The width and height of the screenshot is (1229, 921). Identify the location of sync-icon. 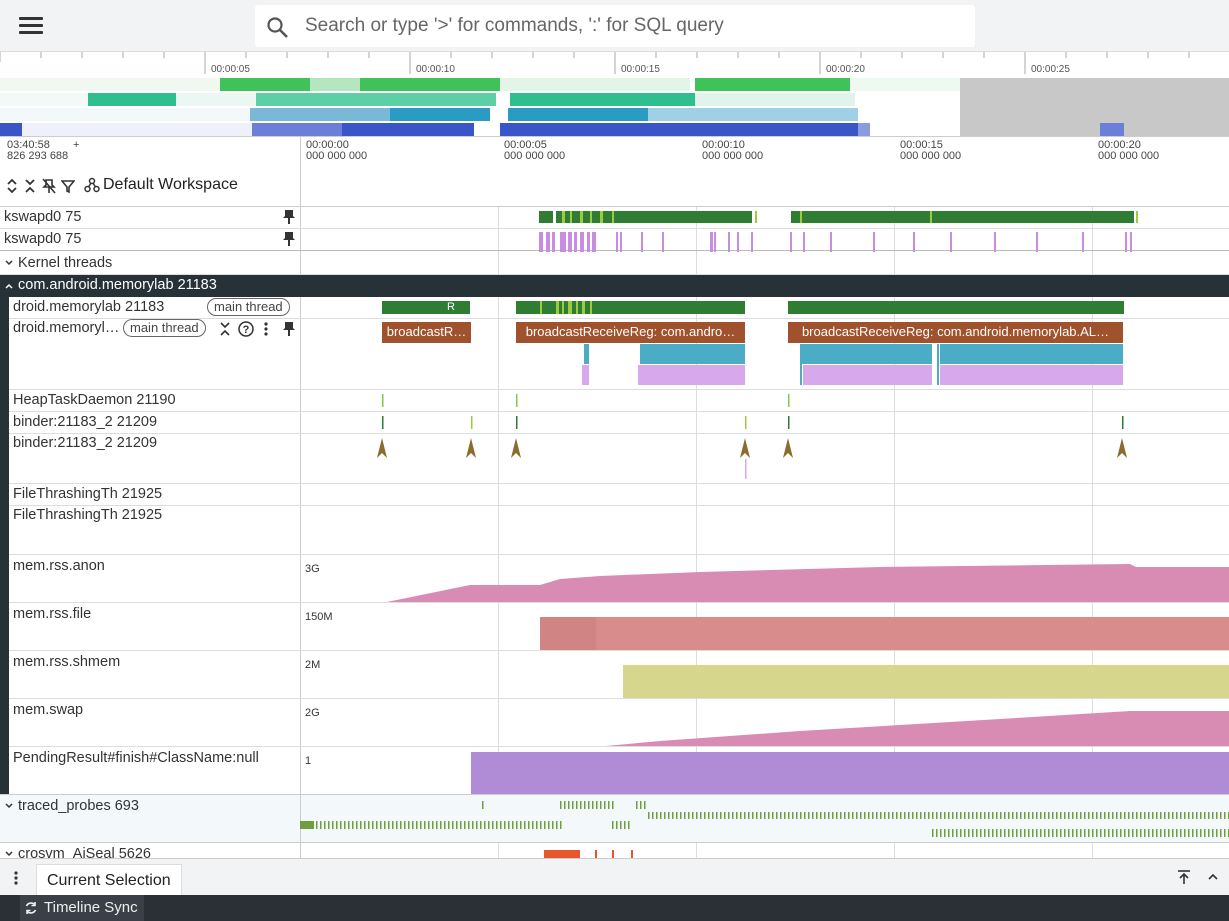
(31, 908).